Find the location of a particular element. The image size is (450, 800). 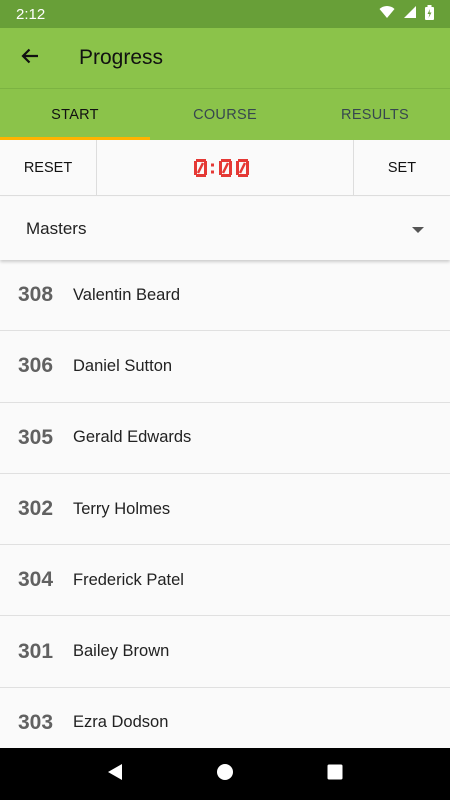

list-item: 302 Terry Holmes is located at coordinates (225, 510).